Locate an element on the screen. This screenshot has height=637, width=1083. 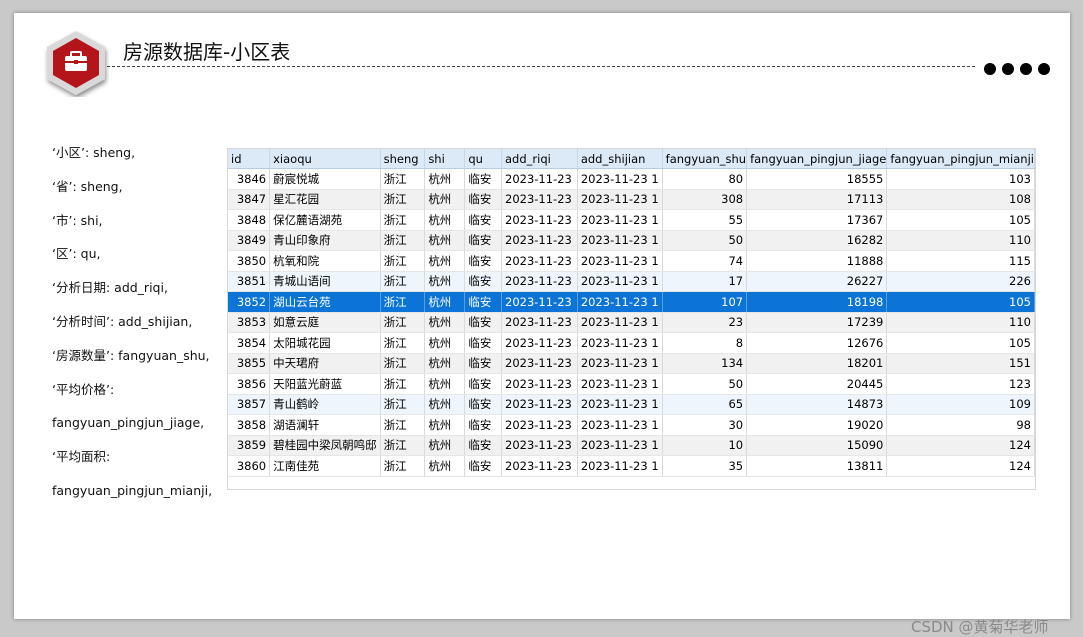
table-cell: 151 is located at coordinates (960, 363).